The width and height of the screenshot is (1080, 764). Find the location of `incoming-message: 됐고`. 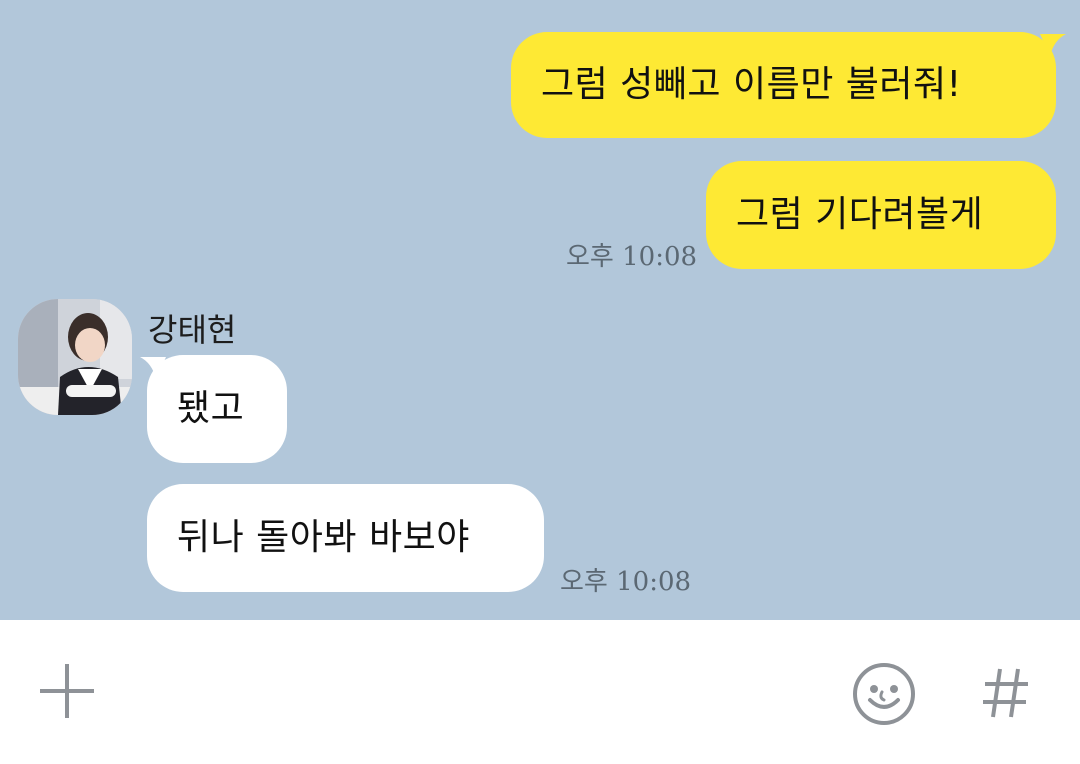

incoming-message: 됐고 is located at coordinates (217, 409).